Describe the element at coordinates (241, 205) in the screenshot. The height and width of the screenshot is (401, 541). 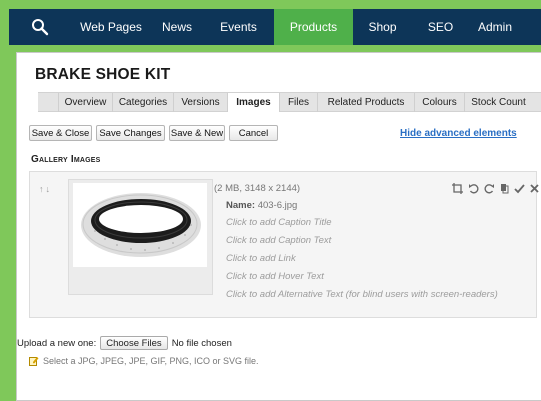
I see `image-name-label: Name:` at that location.